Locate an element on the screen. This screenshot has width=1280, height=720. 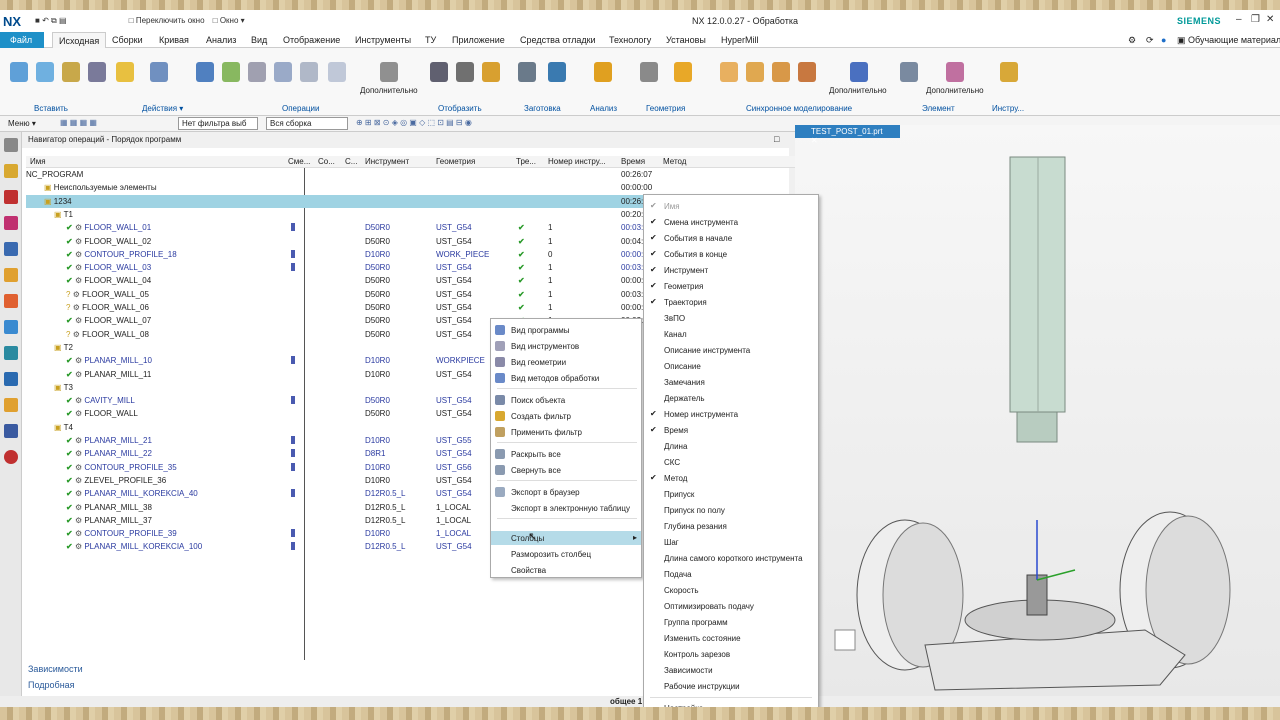
tab-analysis: Анализ is located at coordinates (221, 40).